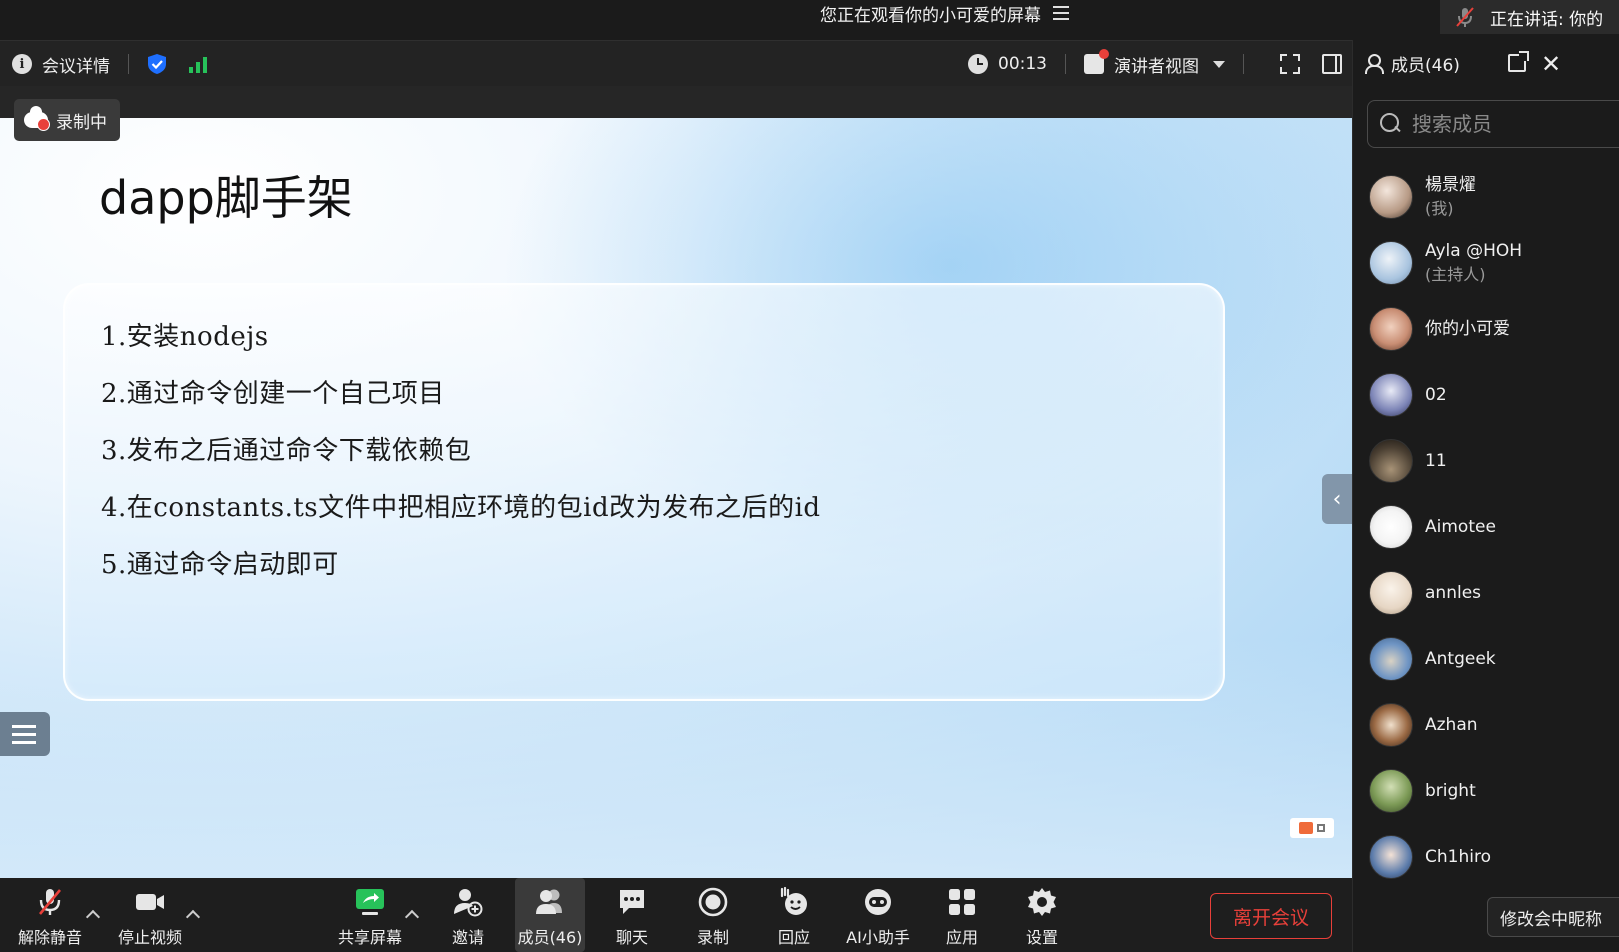 The image size is (1619, 952). I want to click on ai-robot-icon, so click(878, 902).